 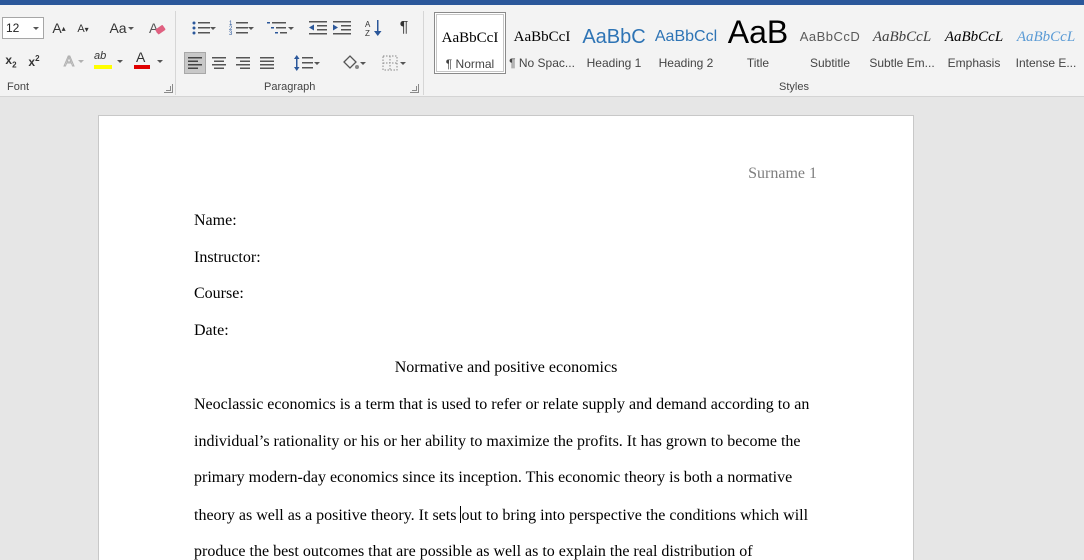 I want to click on style-title: AaB Title, so click(x=758, y=43).